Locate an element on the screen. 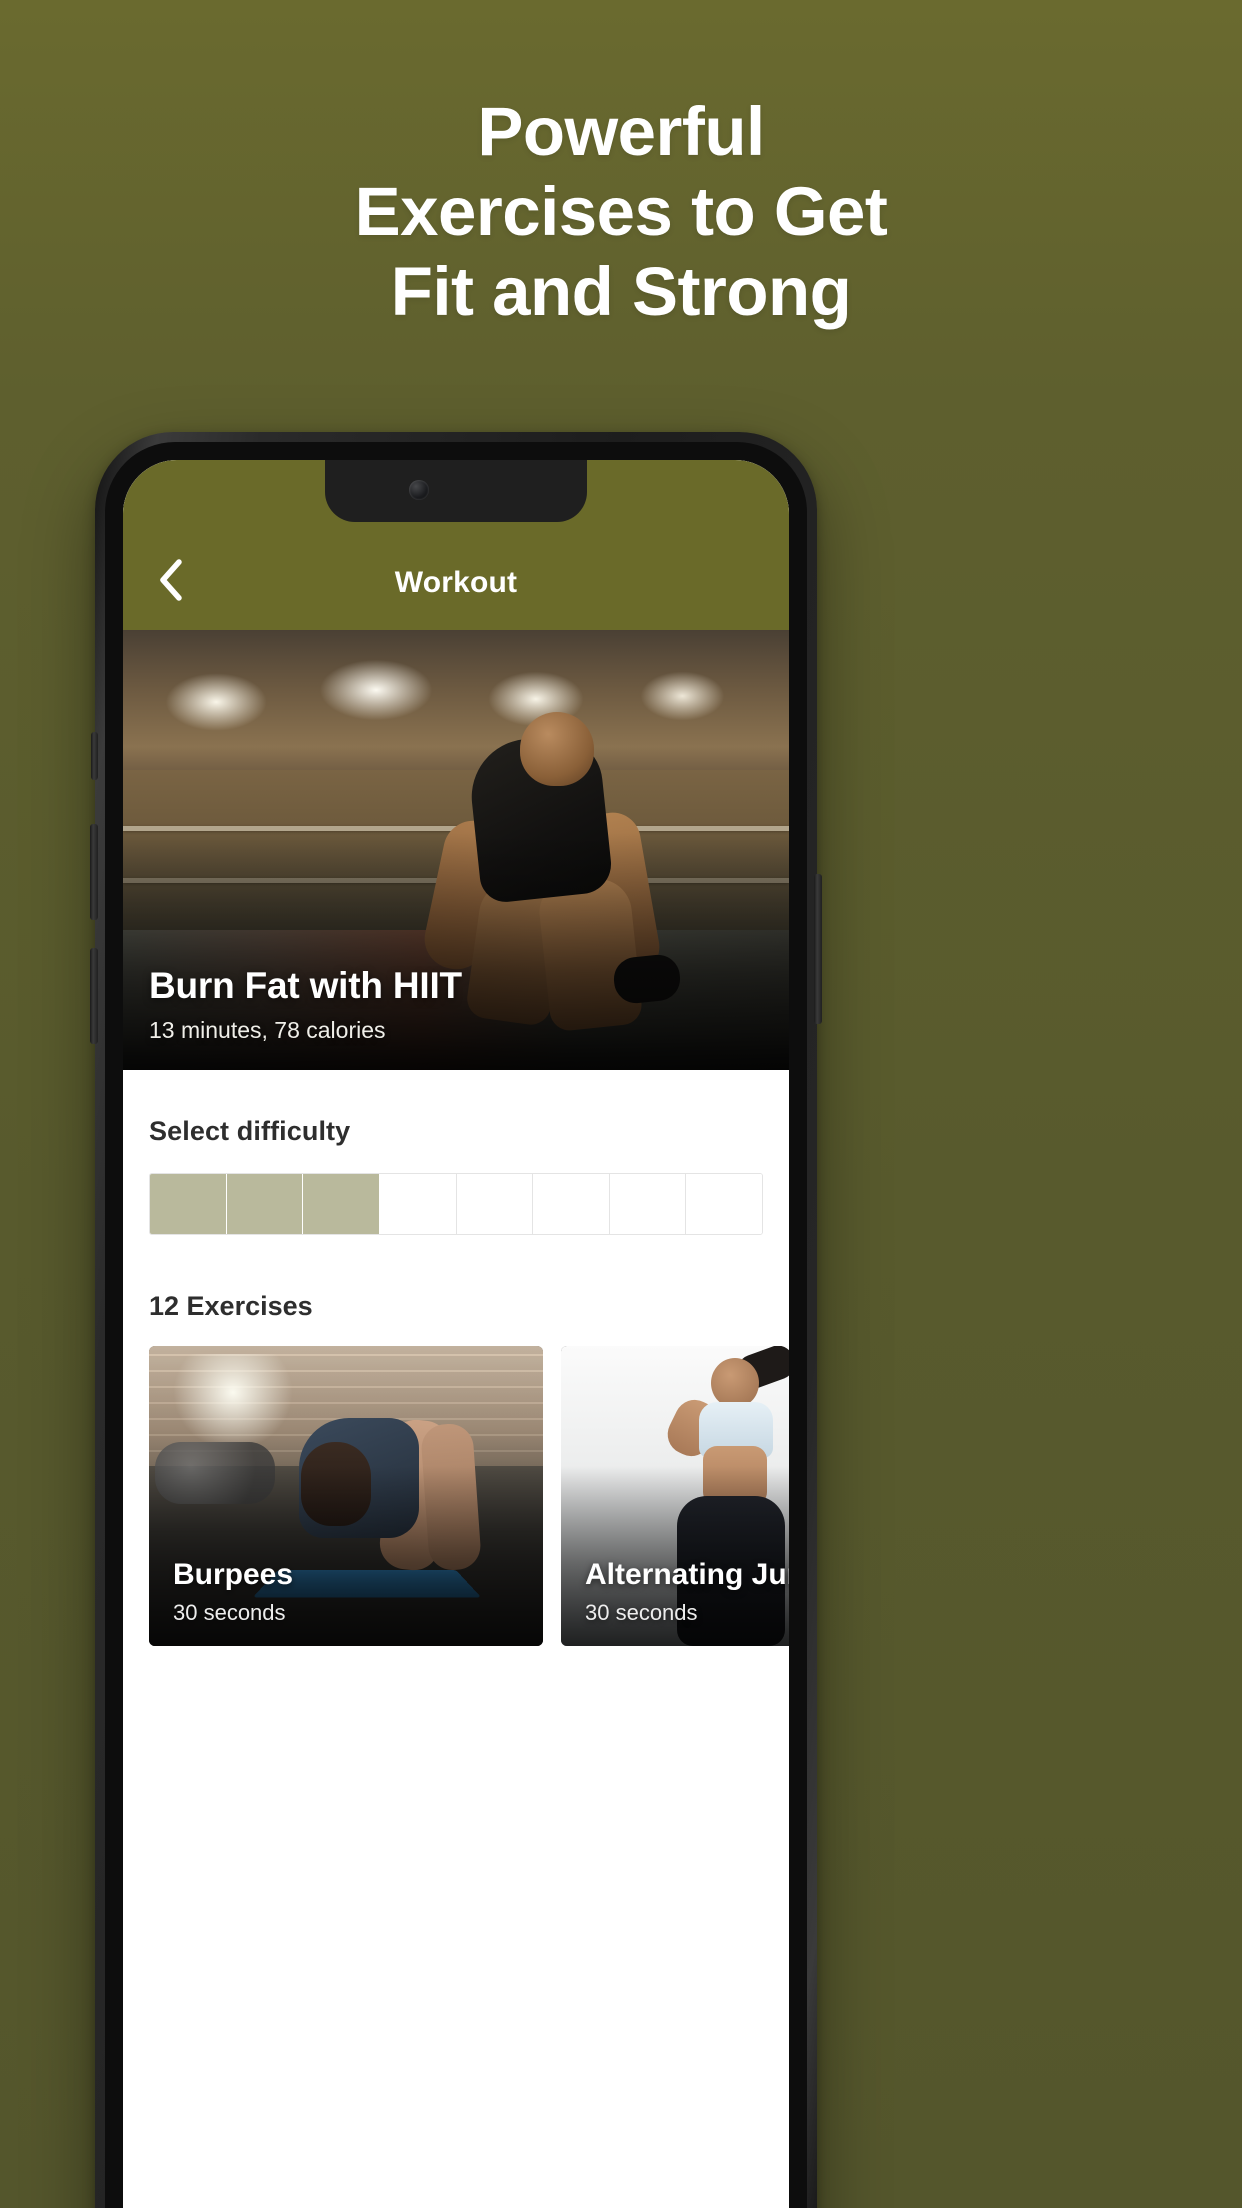 Image resolution: width=1242 pixels, height=2208 pixels. hero-subtitle: 13 minutes, 78 calories is located at coordinates (267, 1030).